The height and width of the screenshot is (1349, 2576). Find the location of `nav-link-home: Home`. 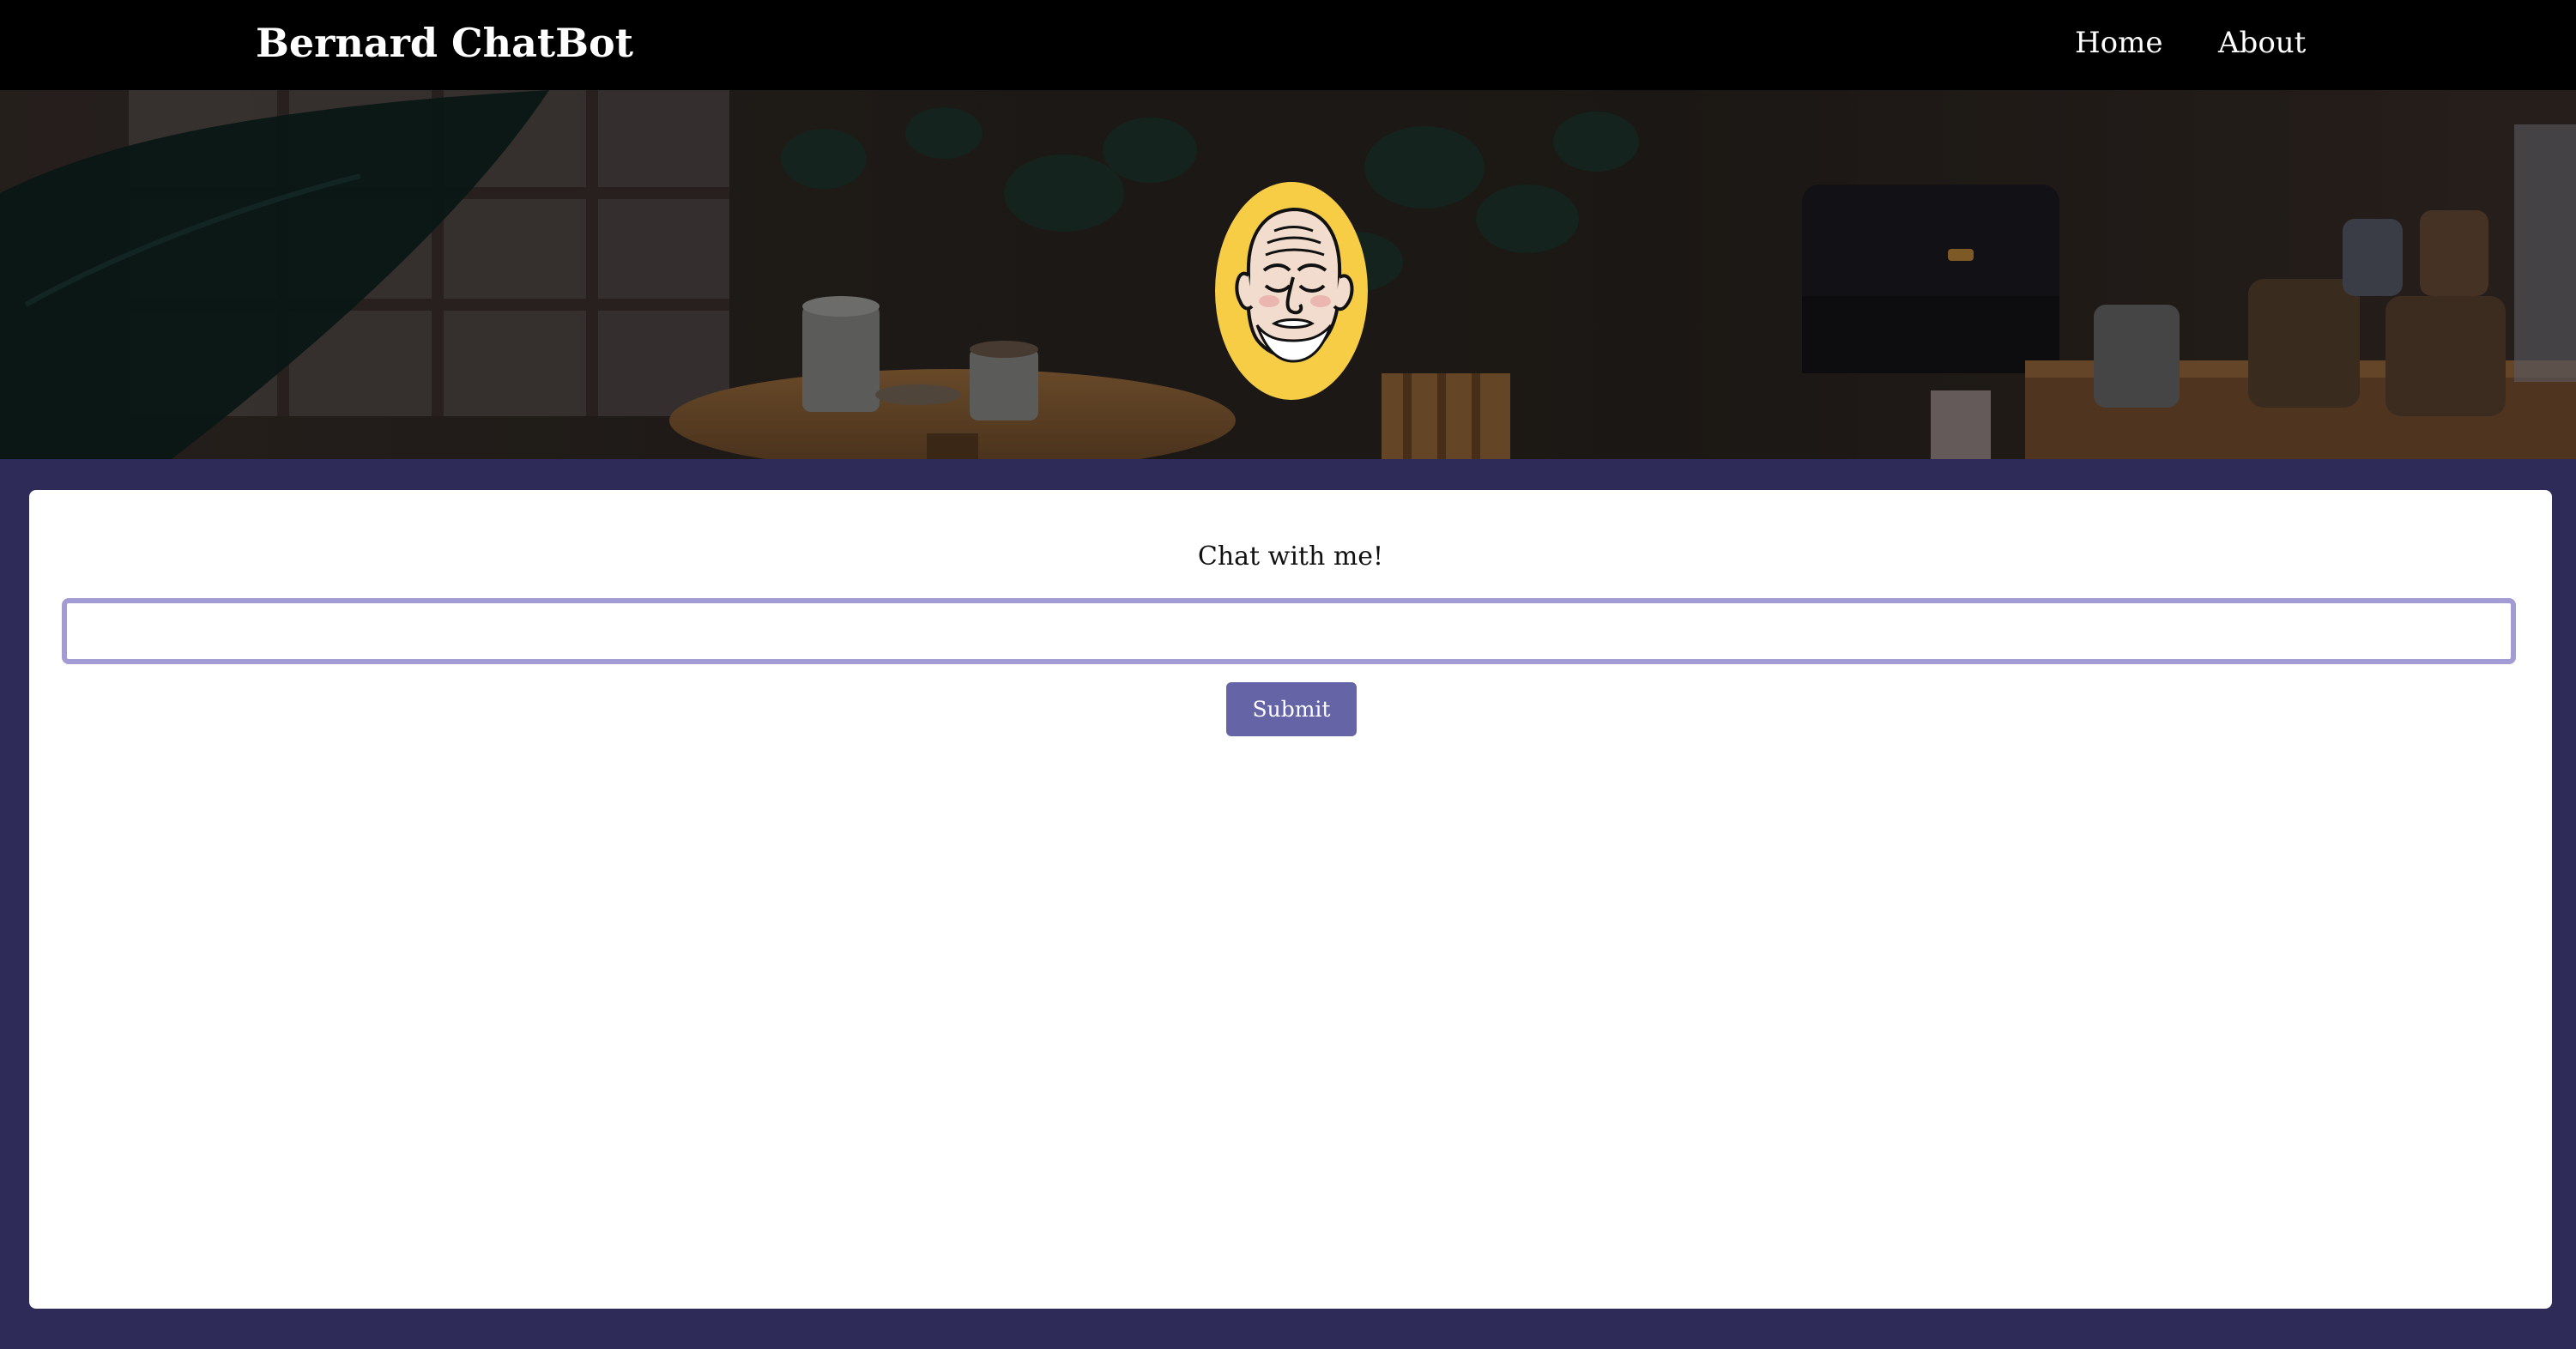

nav-link-home: Home is located at coordinates (2118, 43).